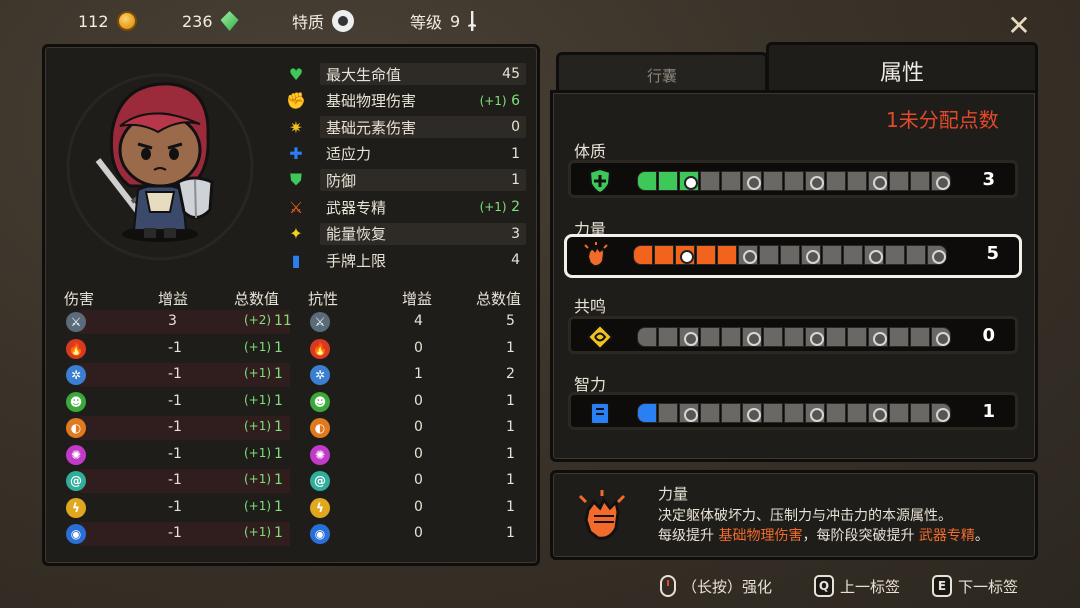 Image resolution: width=1080 pixels, height=608 pixels. Describe the element at coordinates (988, 411) in the screenshot. I see `attribute-value: 1` at that location.